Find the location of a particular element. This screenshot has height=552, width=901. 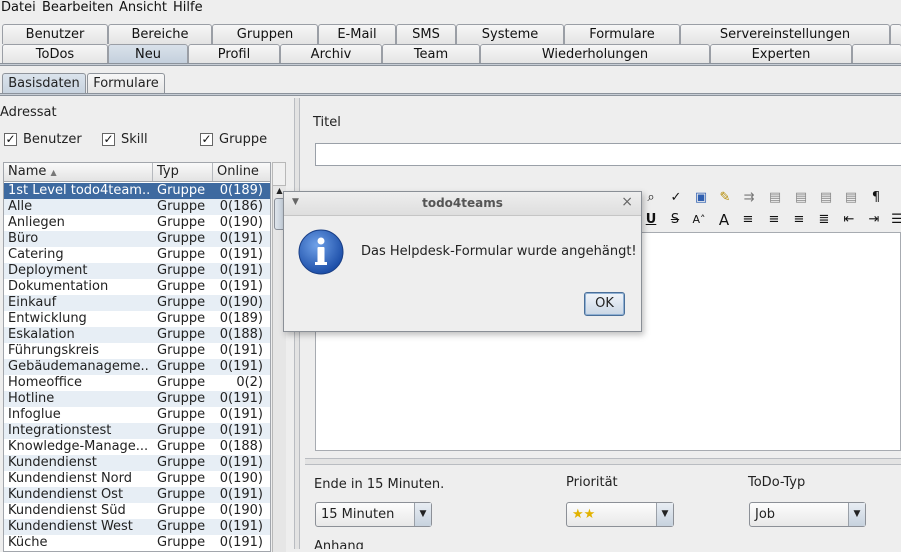

menu-datei: Datei is located at coordinates (18, 8).